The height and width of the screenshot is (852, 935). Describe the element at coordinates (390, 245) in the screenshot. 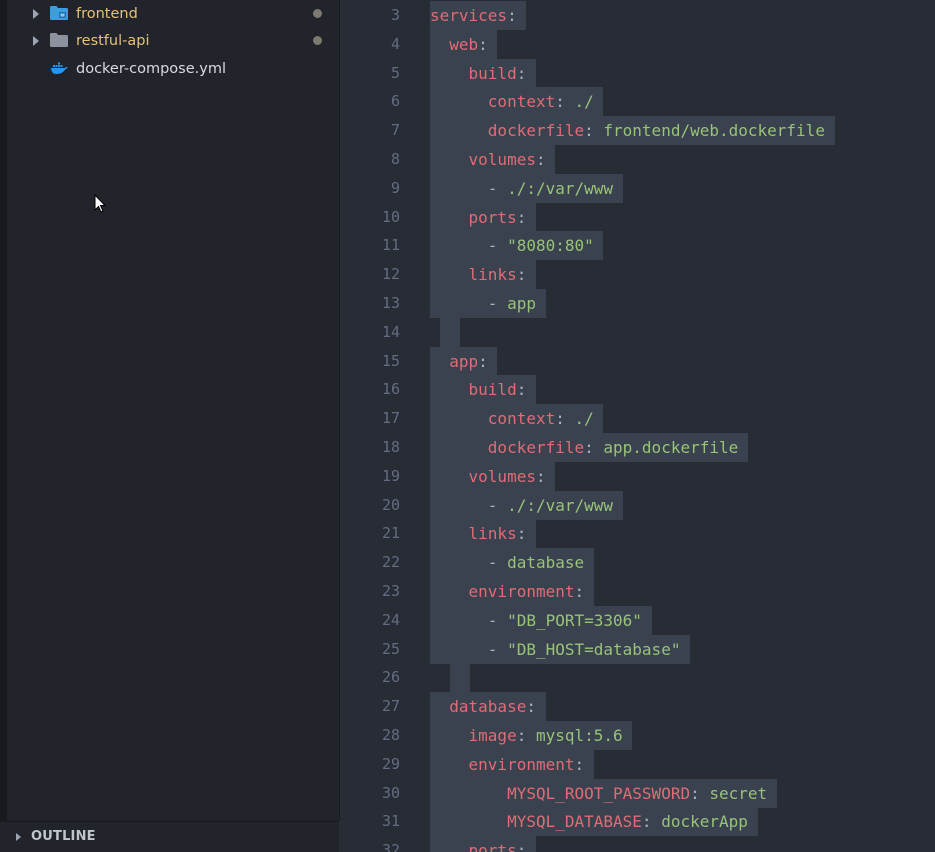

I see `line-number: 11` at that location.